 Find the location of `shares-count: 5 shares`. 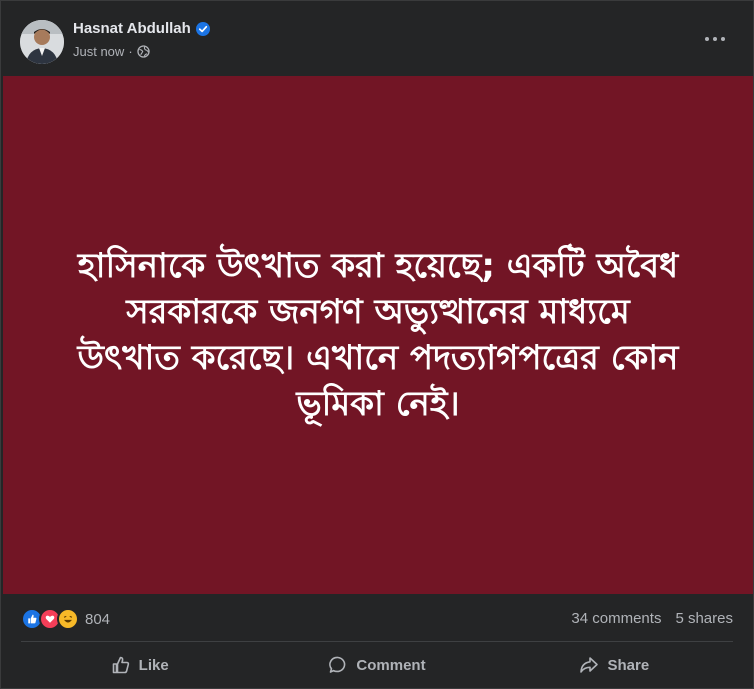

shares-count: 5 shares is located at coordinates (704, 618).